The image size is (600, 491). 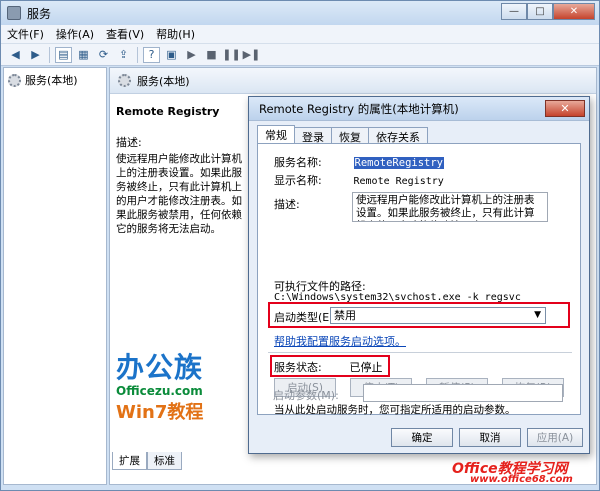 What do you see at coordinates (15, 55) in the screenshot?
I see `back-arrow-icon: ◀` at bounding box center [15, 55].